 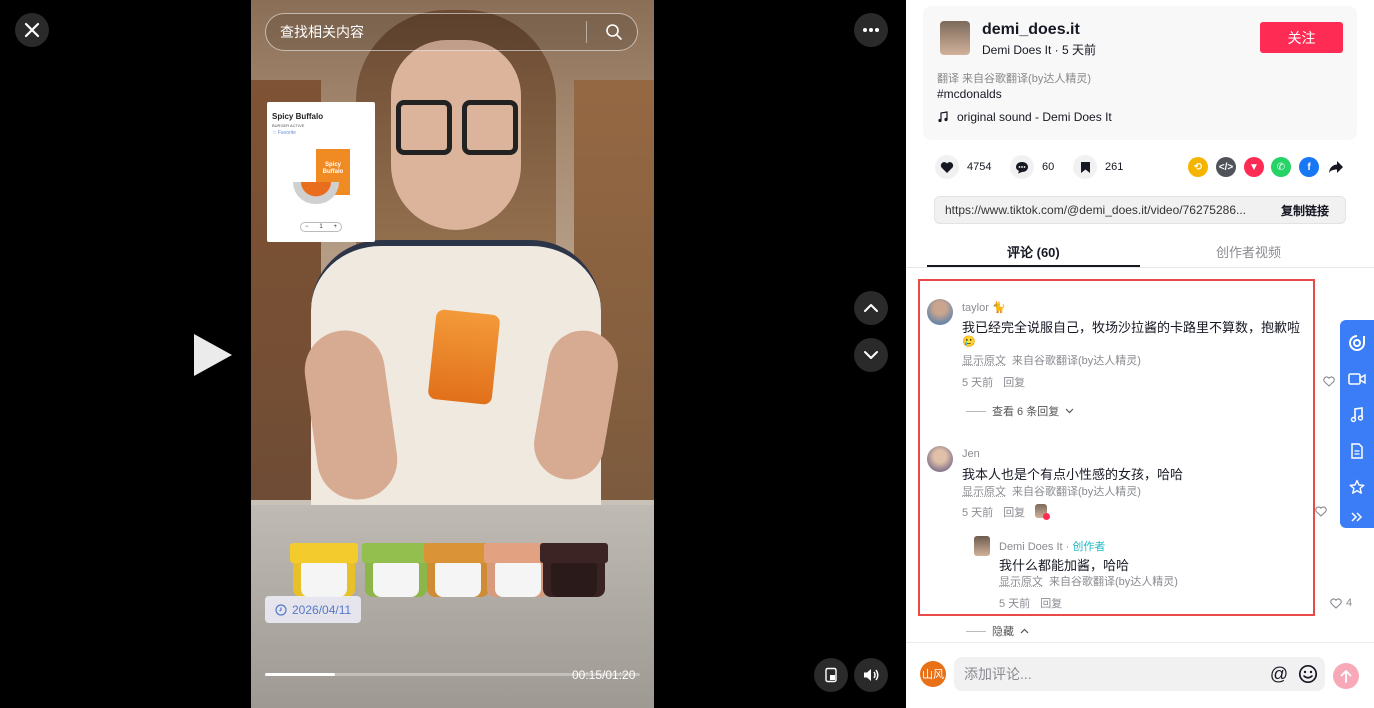 I want to click on reply-time: 5 天前, so click(x=1015, y=604).